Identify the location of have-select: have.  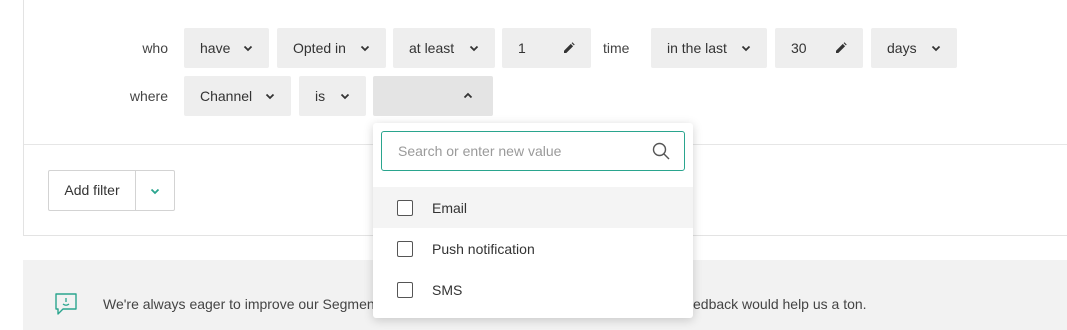
(226, 48).